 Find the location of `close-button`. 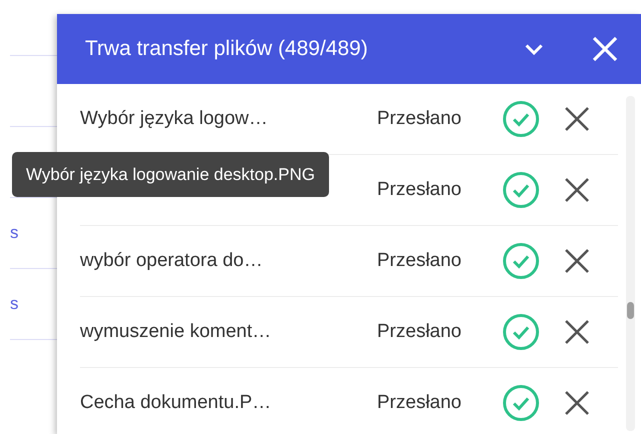

close-button is located at coordinates (605, 49).